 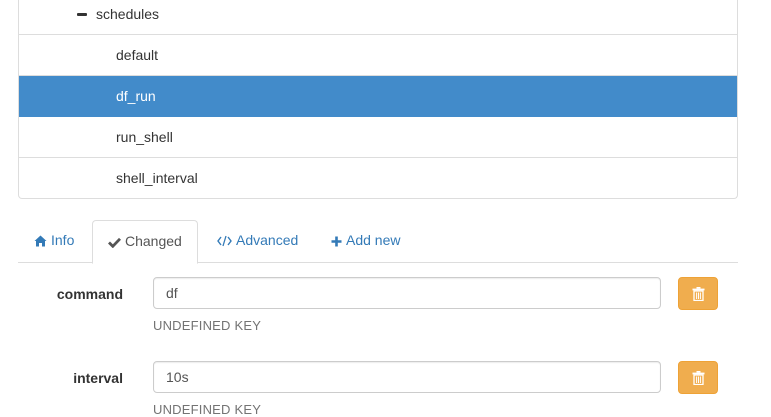 What do you see at coordinates (373, 240) in the screenshot?
I see `tab-label: Add new` at bounding box center [373, 240].